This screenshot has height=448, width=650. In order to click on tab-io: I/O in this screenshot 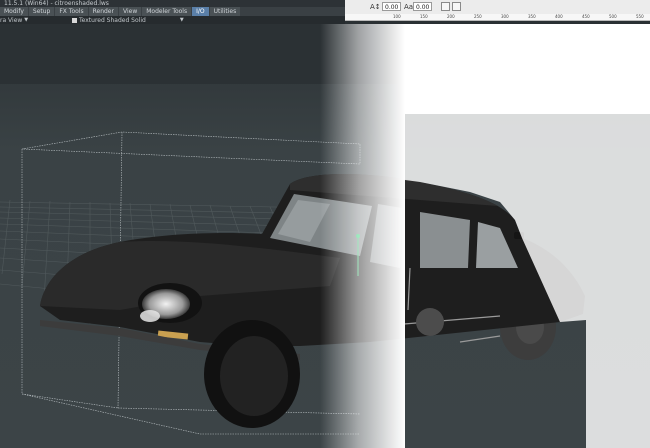, I will do `click(200, 11)`.